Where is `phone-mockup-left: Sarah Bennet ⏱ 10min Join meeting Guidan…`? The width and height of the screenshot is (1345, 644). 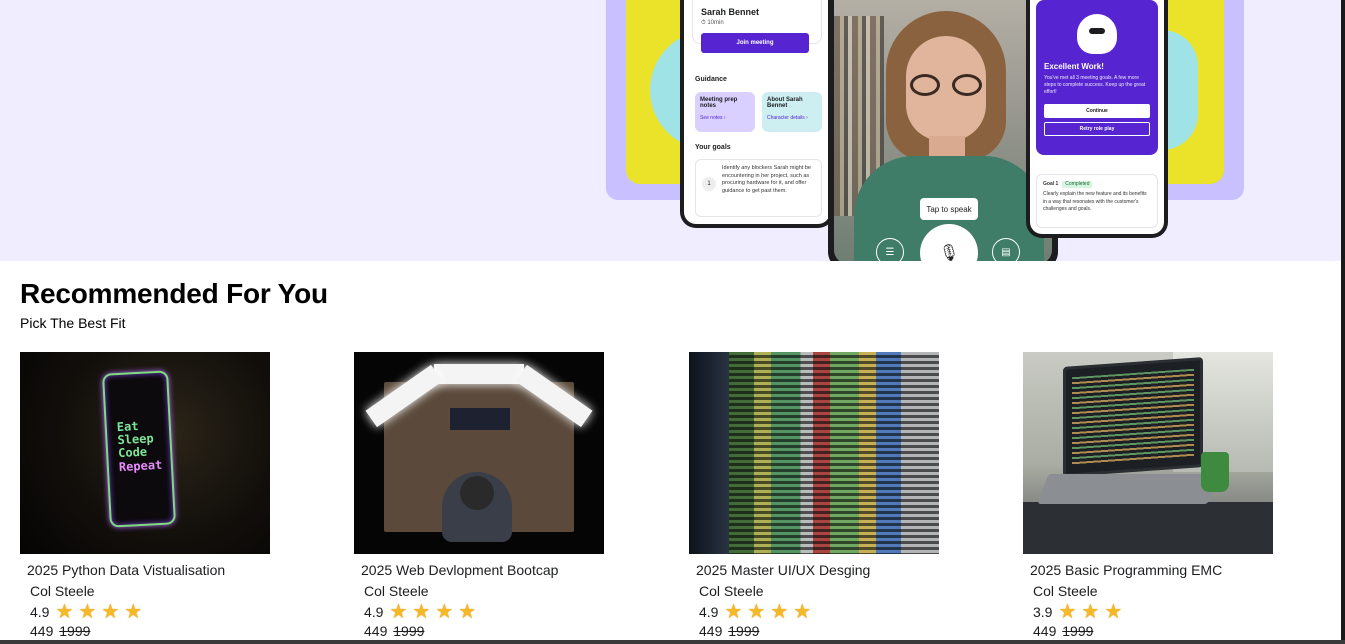
phone-mockup-left: Sarah Bennet ⏱ 10min Join meeting Guidan… is located at coordinates (757, 114).